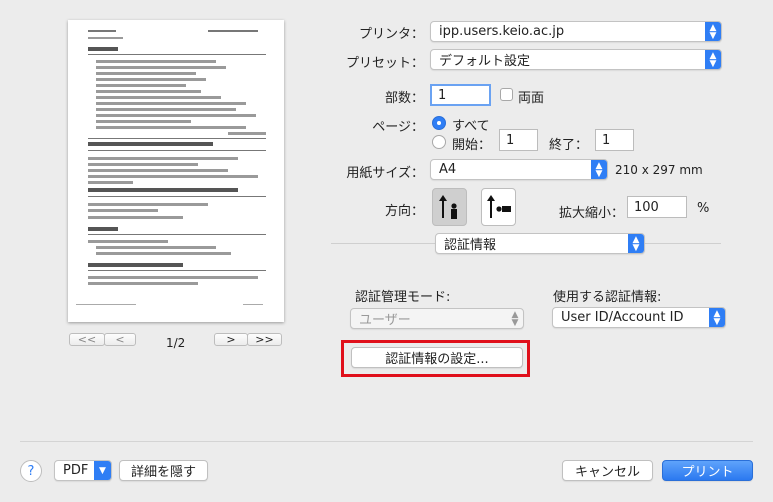  Describe the element at coordinates (569, 145) in the screenshot. I see `pages-to-label: 終了：` at that location.